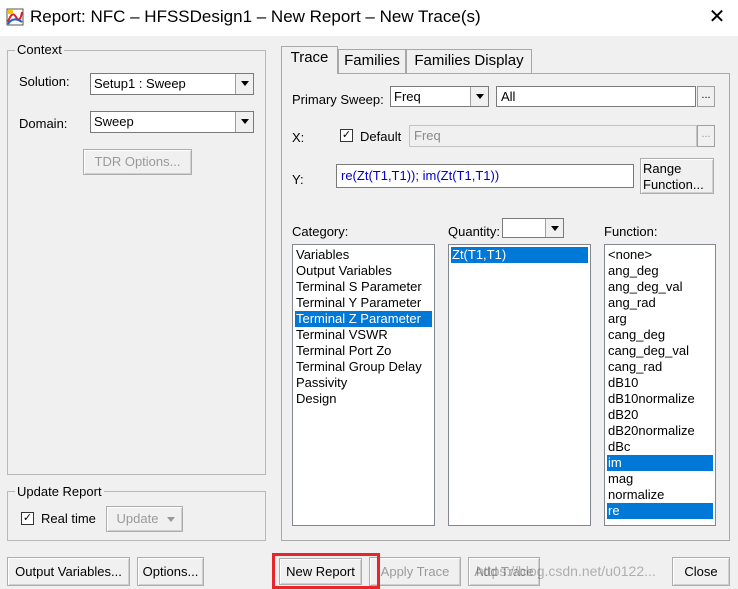  Describe the element at coordinates (363, 367) in the screenshot. I see `category-list-item: Terminal Group Delay` at that location.